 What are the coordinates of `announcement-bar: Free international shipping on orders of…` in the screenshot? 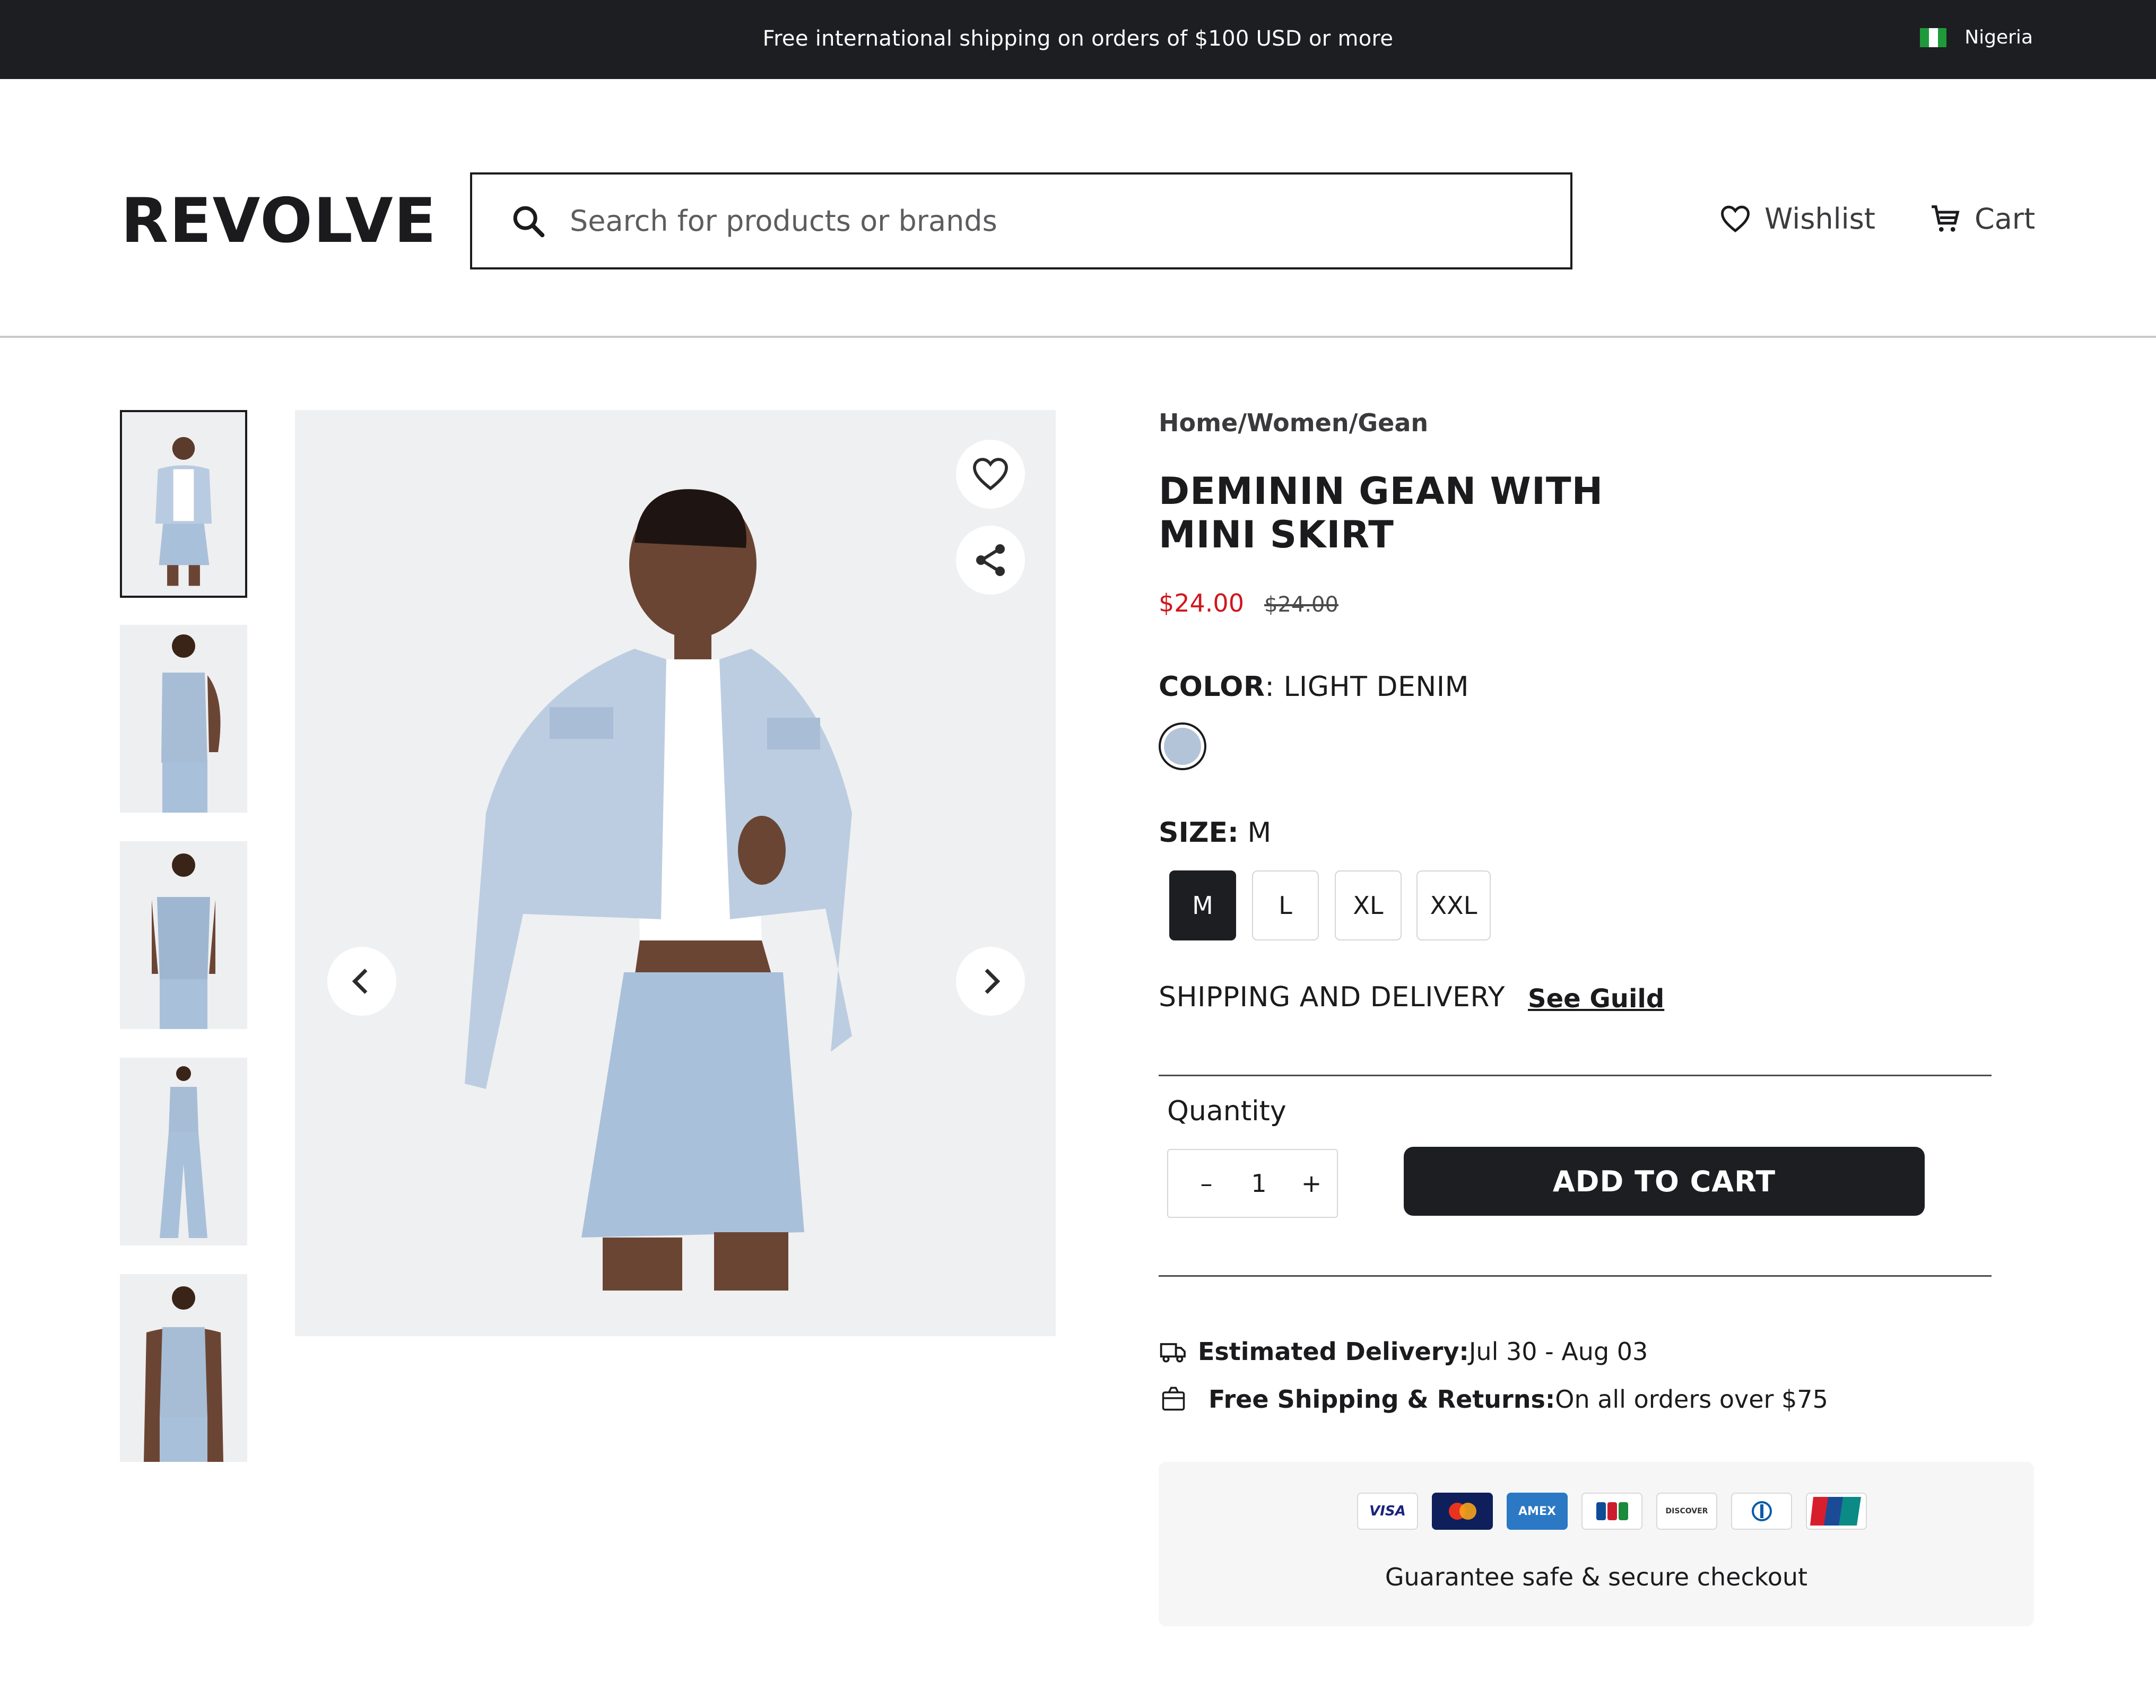 It's located at (1078, 40).